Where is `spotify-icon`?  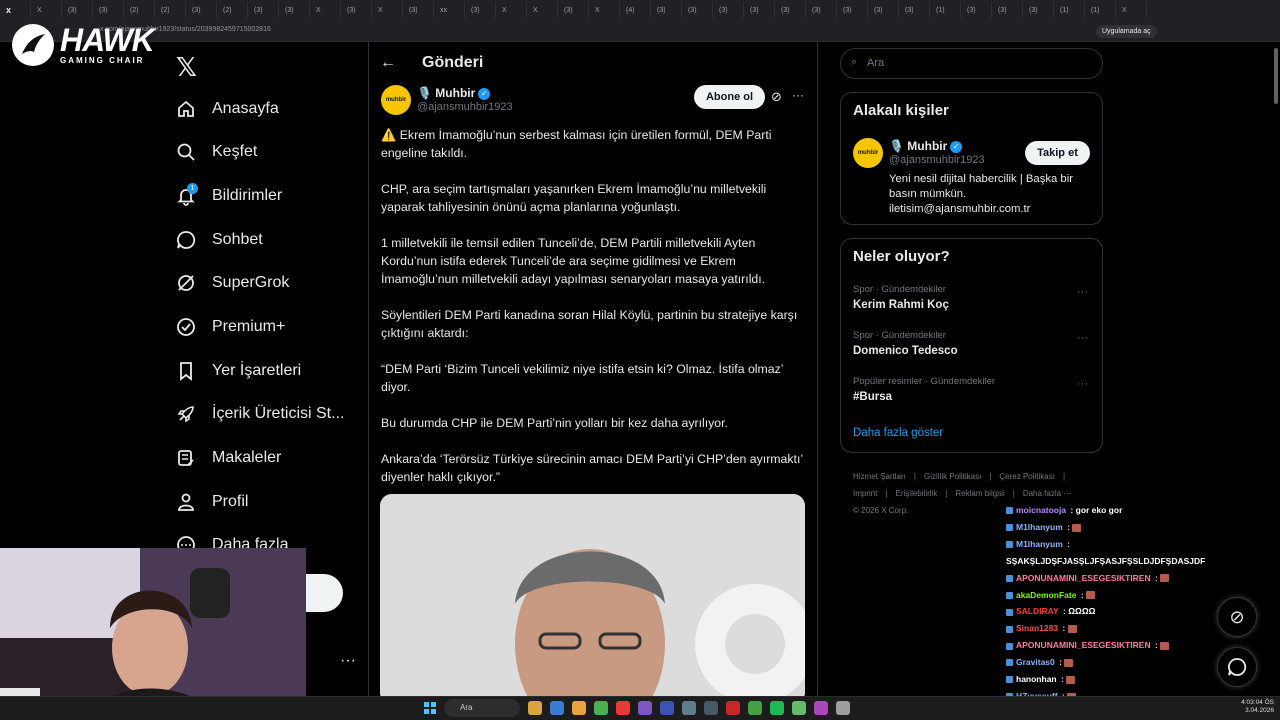
spotify-icon is located at coordinates (777, 708).